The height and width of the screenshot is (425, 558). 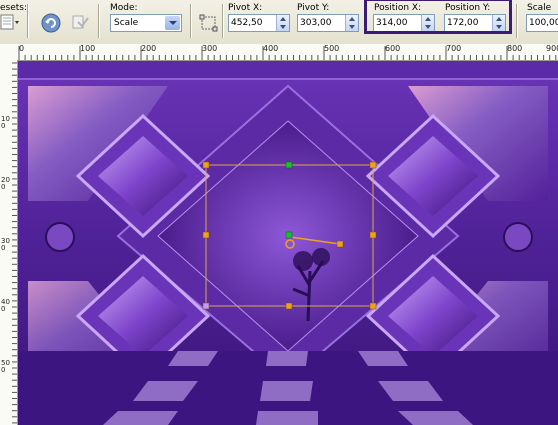 I want to click on ruler-h-label: 600, so click(x=393, y=48).